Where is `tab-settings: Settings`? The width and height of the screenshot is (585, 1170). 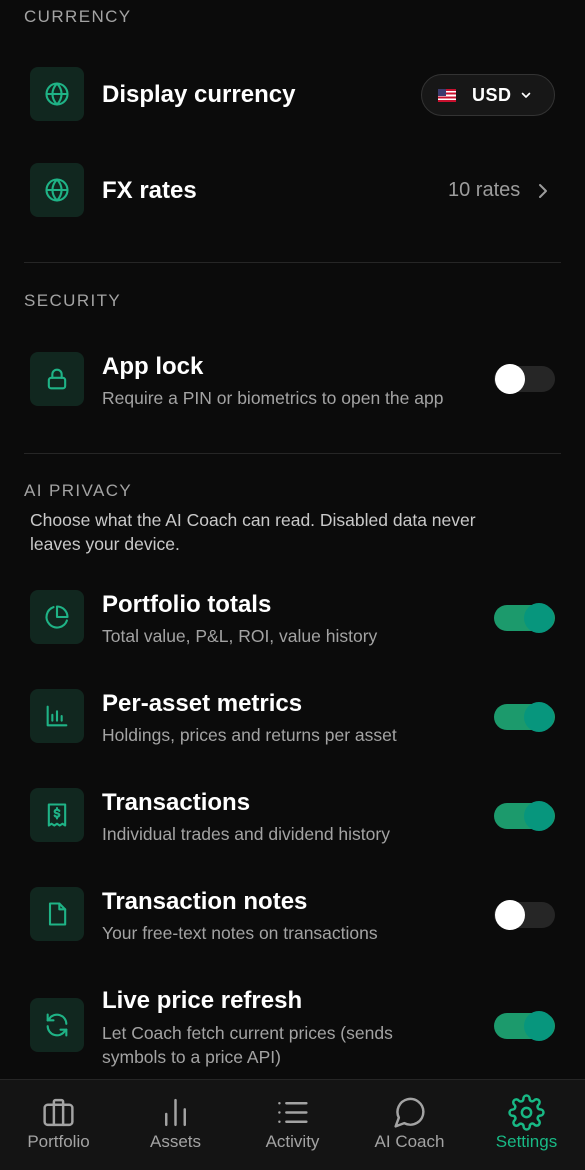
tab-settings: Settings is located at coordinates (526, 1125).